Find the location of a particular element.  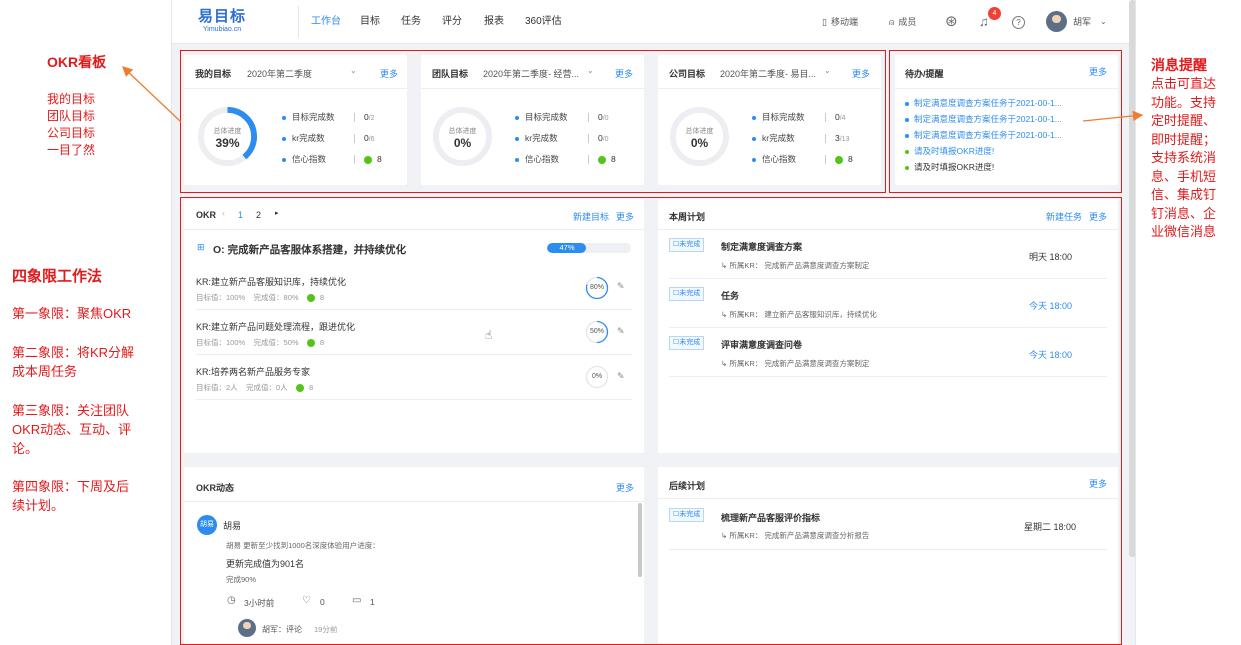

annotation-quadrant-1: 第一象限：聚焦OKR is located at coordinates (72, 313).